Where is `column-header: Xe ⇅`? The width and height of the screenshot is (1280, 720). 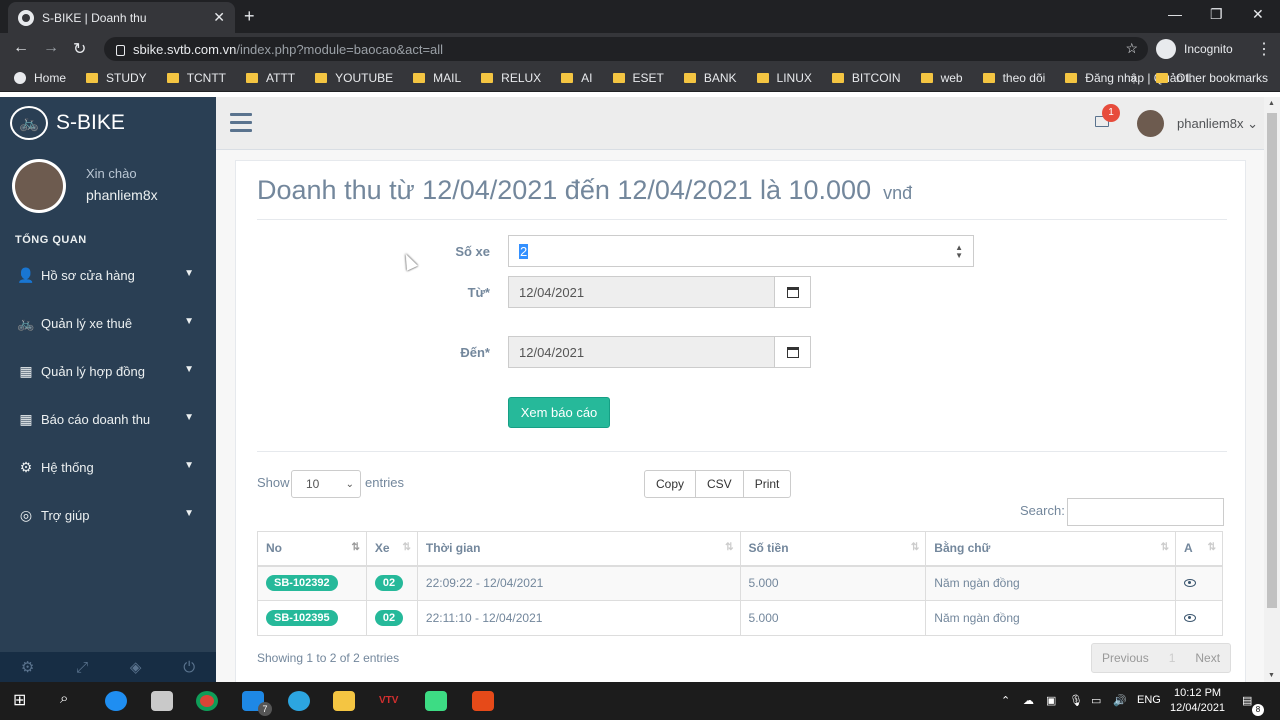
column-header: Xe ⇅ is located at coordinates (391, 549).